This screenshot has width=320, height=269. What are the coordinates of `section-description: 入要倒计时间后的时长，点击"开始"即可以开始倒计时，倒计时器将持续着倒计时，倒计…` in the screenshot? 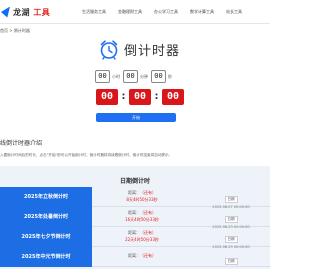 It's located at (86, 155).